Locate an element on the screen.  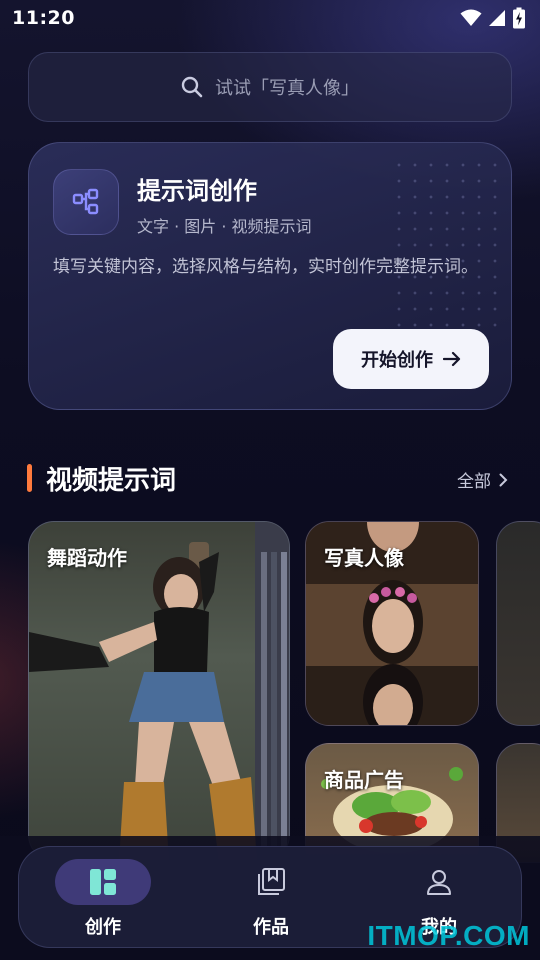
search-icon is located at coordinates (192, 87).